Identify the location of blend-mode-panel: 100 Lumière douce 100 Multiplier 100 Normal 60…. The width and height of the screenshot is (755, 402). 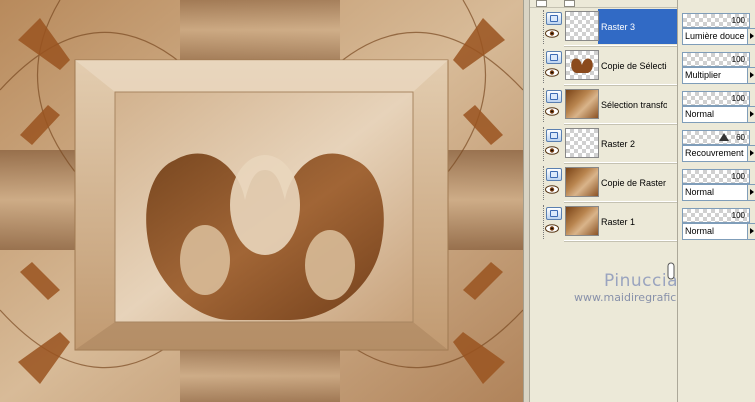
(716, 201).